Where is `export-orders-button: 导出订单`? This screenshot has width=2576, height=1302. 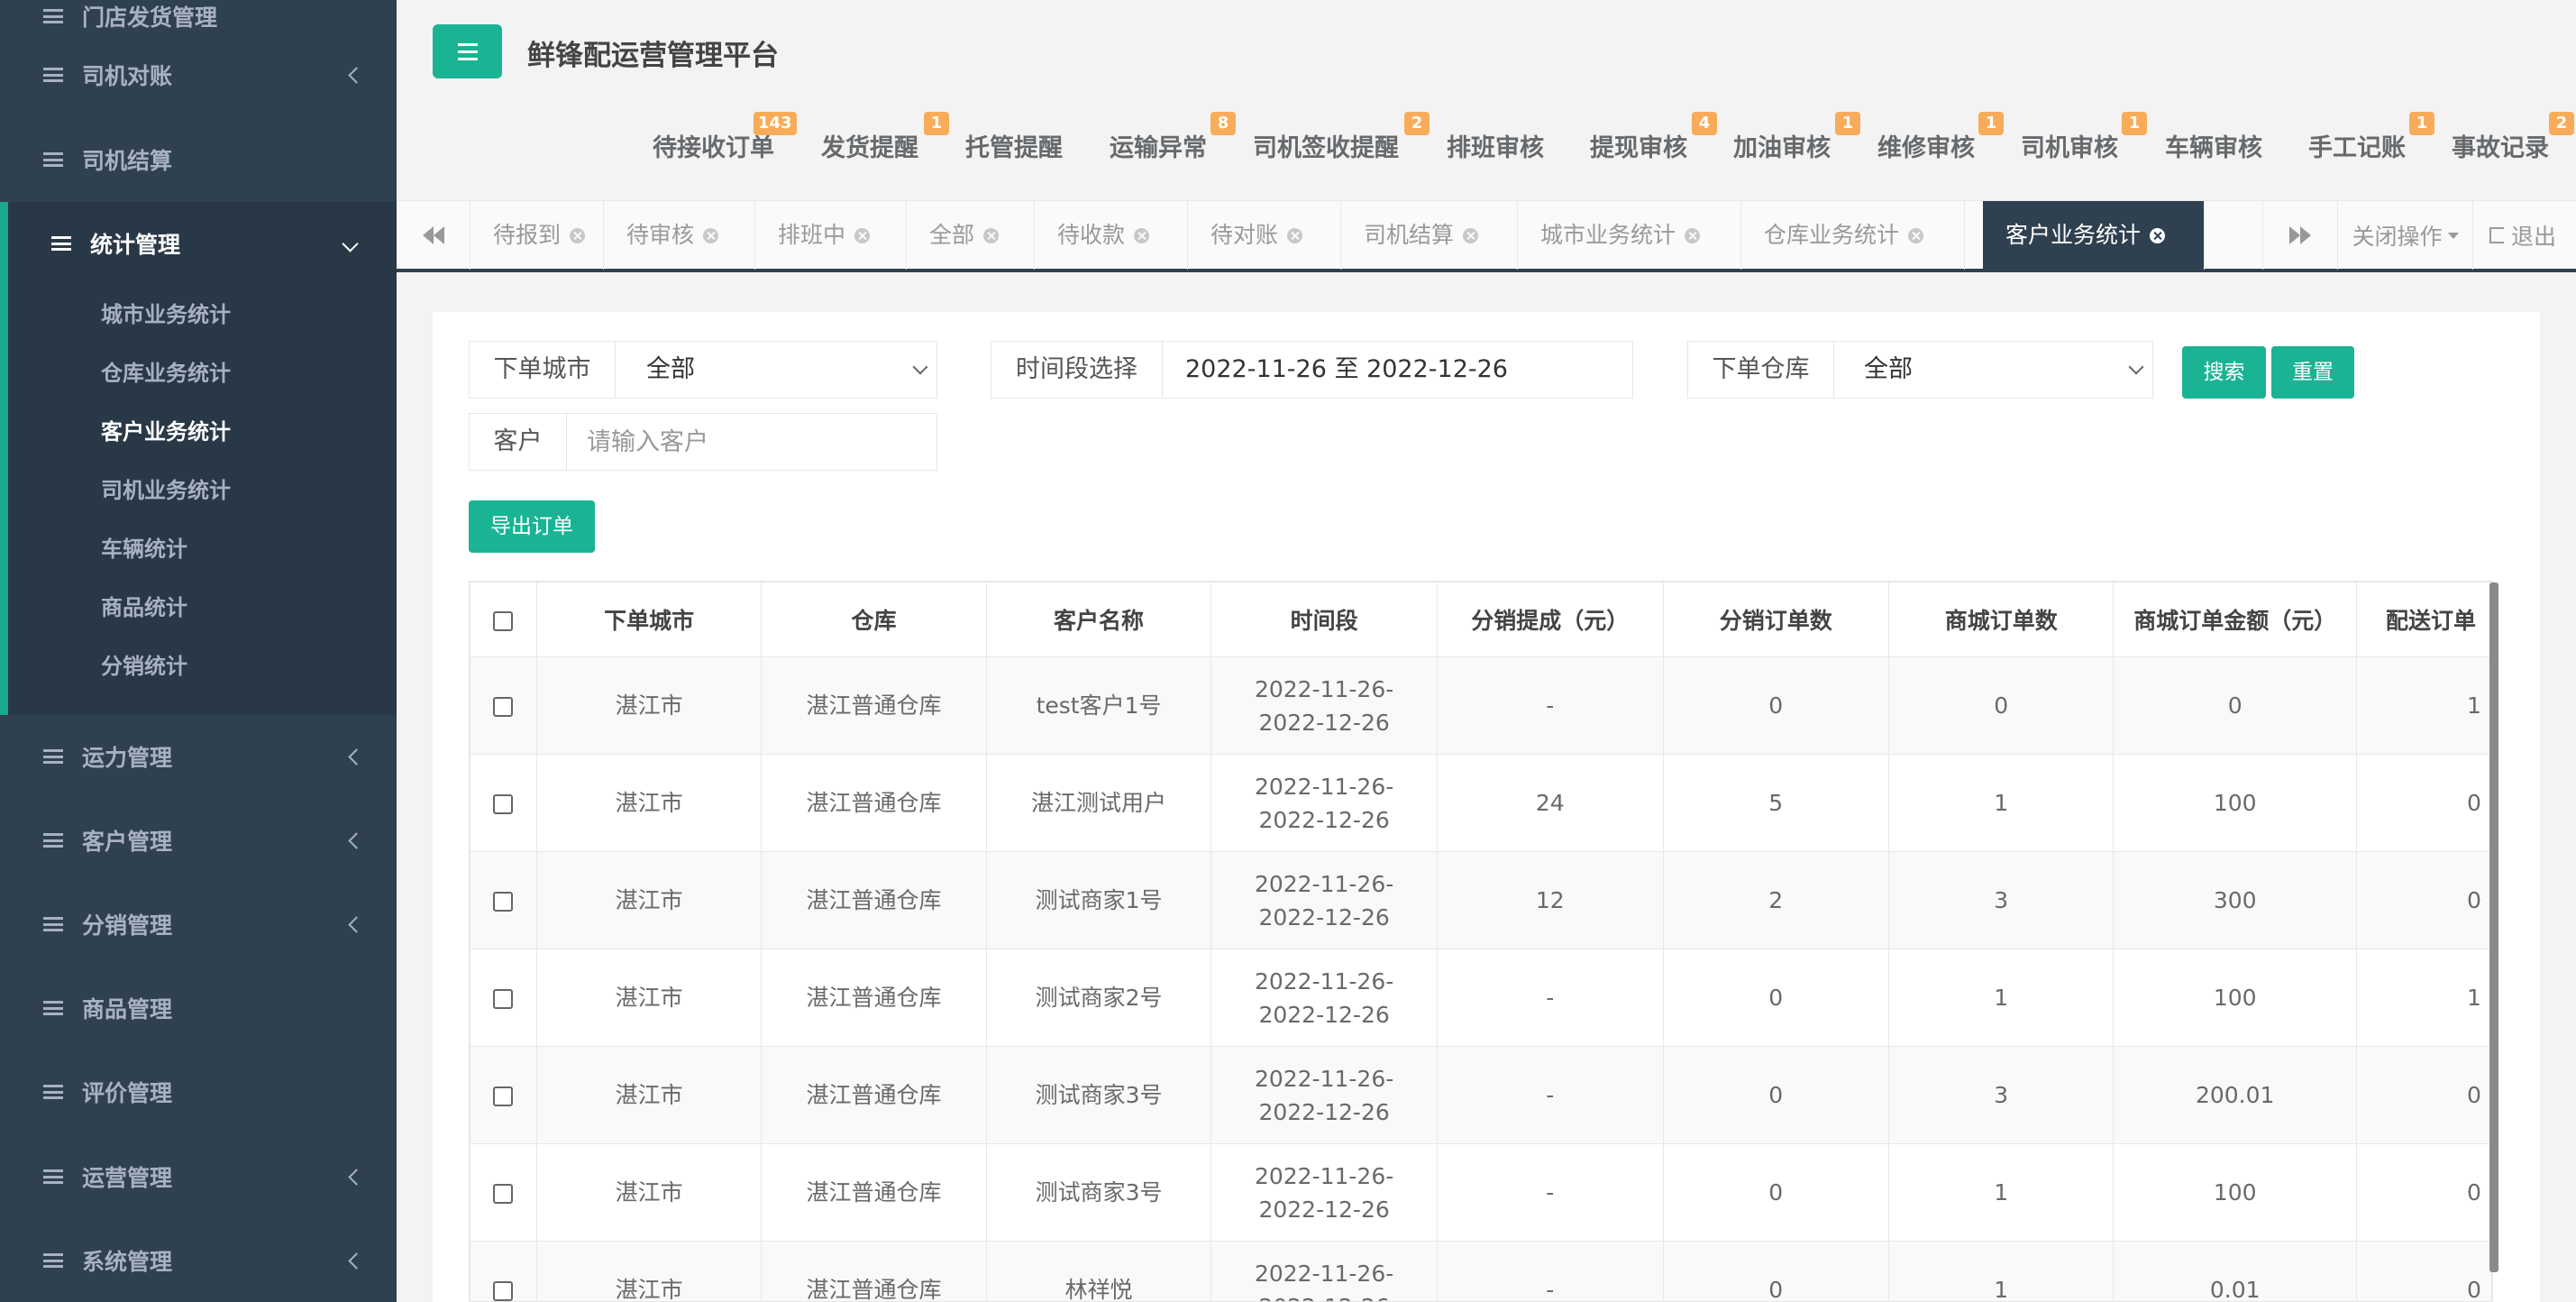
export-orders-button: 导出订单 is located at coordinates (532, 526).